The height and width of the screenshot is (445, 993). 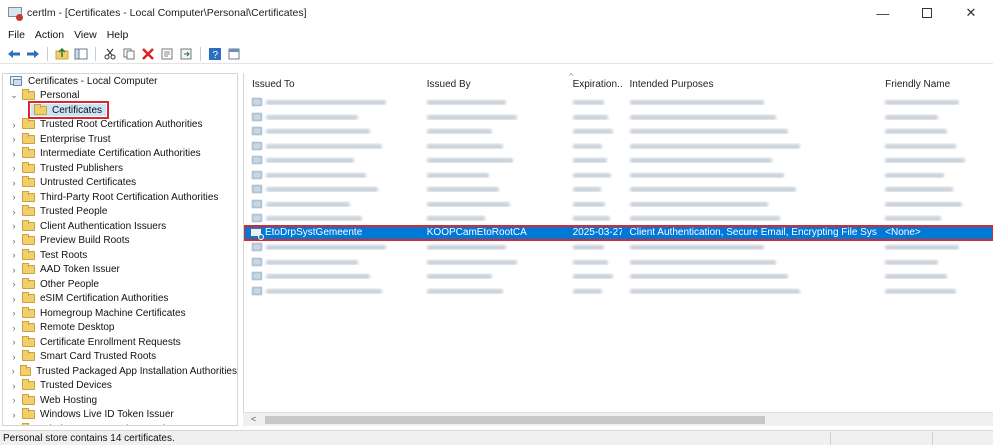 I want to click on forward-arrow-icon, so click(x=33, y=54).